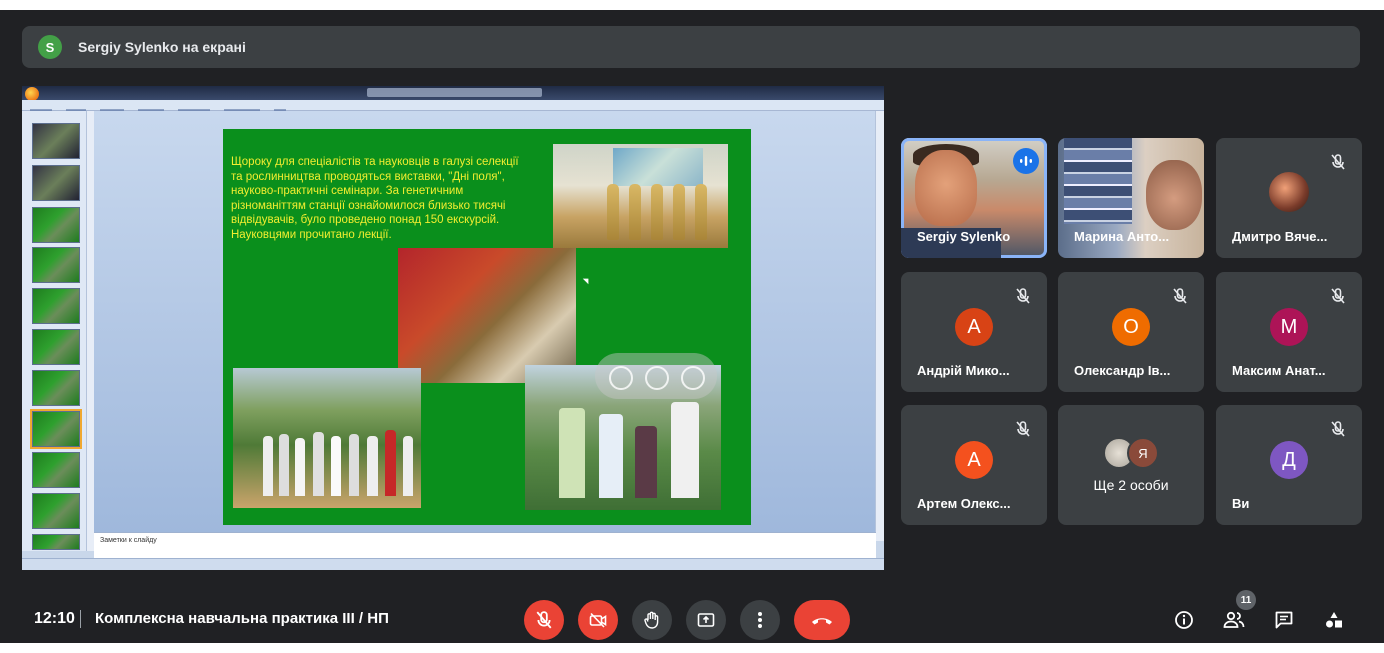 Image resolution: width=1384 pixels, height=653 pixels. What do you see at coordinates (128, 540) in the screenshot?
I see `notes-placeholder: Заметки к слайду` at bounding box center [128, 540].